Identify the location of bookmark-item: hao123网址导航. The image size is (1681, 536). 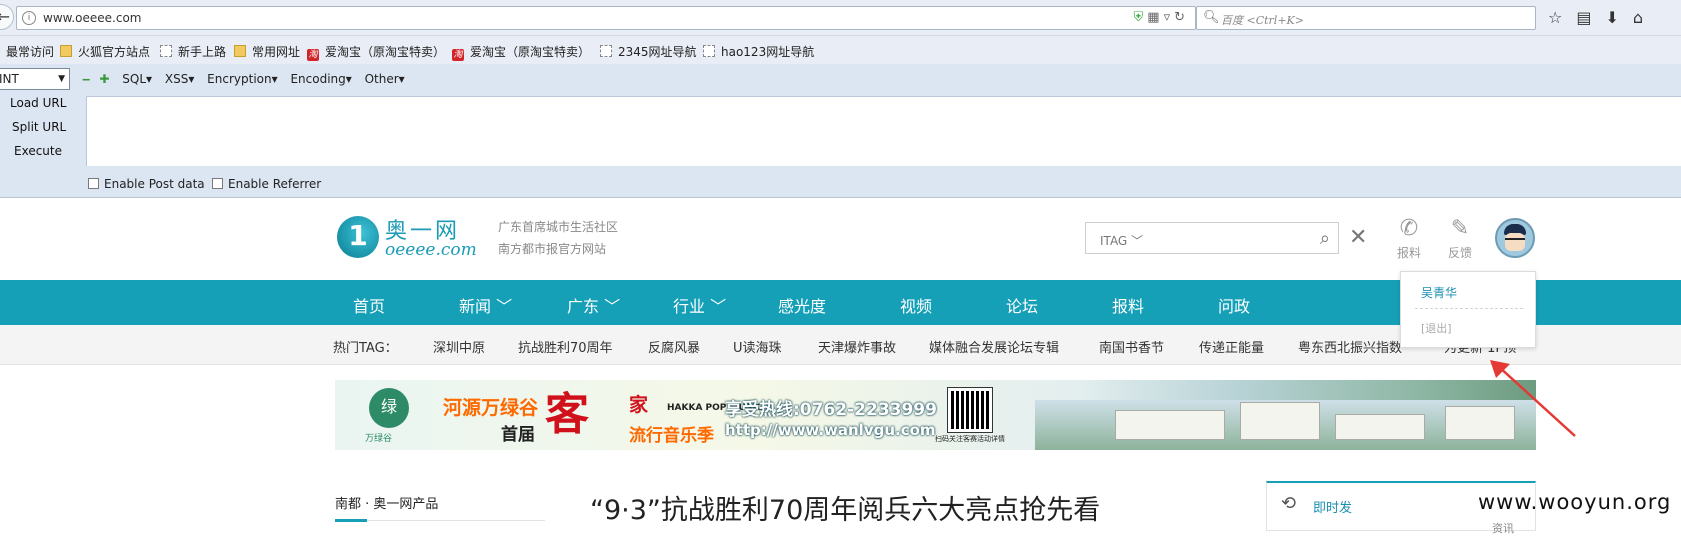
(758, 51).